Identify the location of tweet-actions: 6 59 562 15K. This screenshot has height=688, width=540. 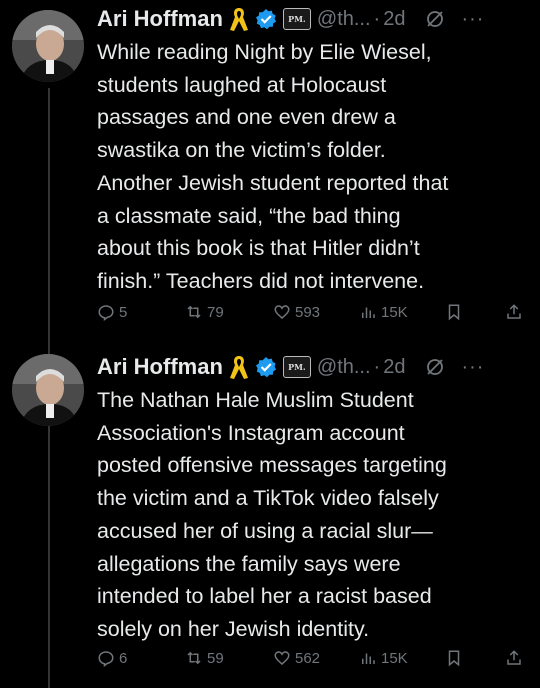
(312, 658).